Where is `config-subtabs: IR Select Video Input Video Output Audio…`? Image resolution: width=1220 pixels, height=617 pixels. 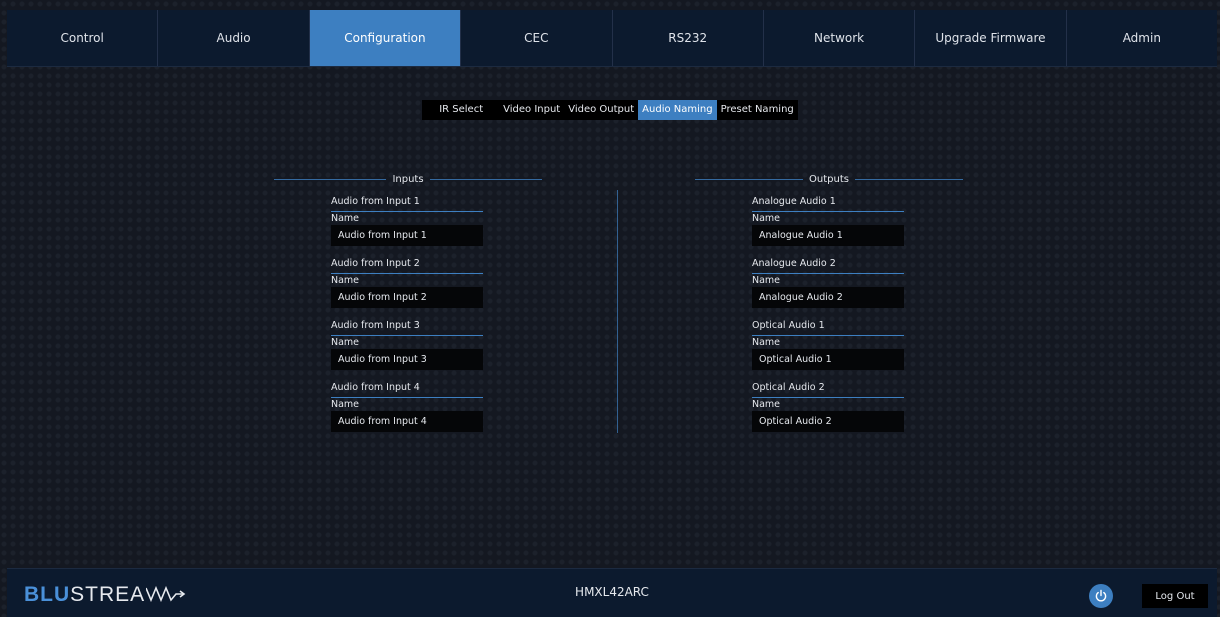 config-subtabs: IR Select Video Input Video Output Audio… is located at coordinates (610, 110).